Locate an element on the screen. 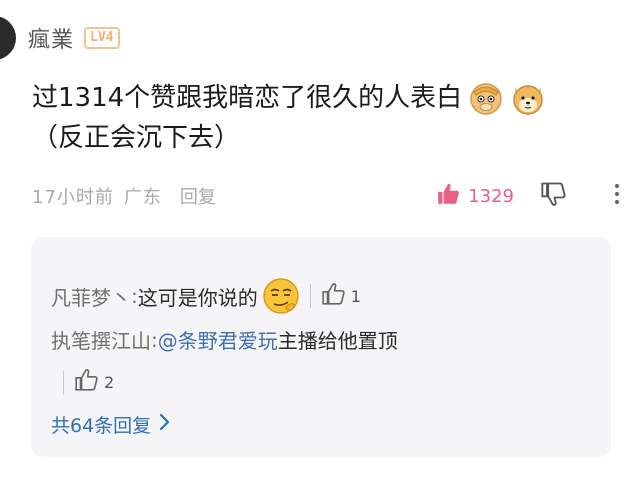 The image size is (637, 479). location: 广东 is located at coordinates (142, 197).